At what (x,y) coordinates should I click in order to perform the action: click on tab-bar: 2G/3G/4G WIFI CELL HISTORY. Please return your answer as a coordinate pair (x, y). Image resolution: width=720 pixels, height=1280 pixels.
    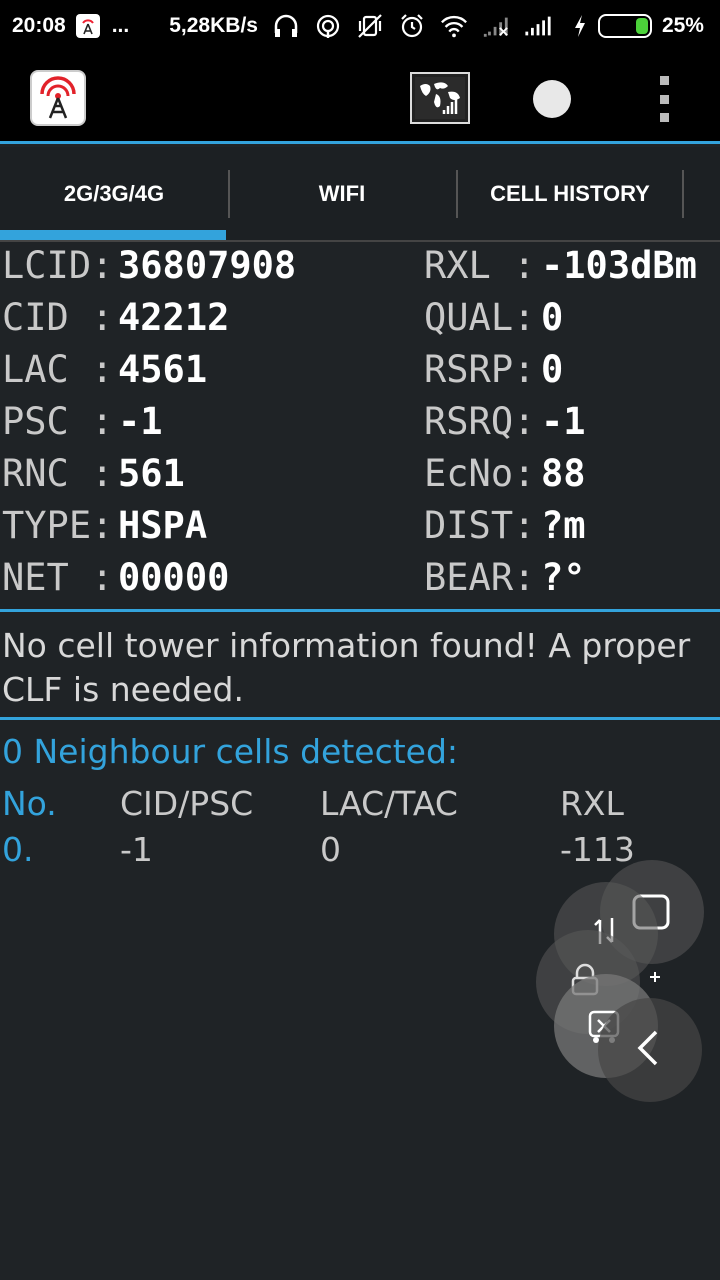
    Looking at the image, I should click on (360, 194).